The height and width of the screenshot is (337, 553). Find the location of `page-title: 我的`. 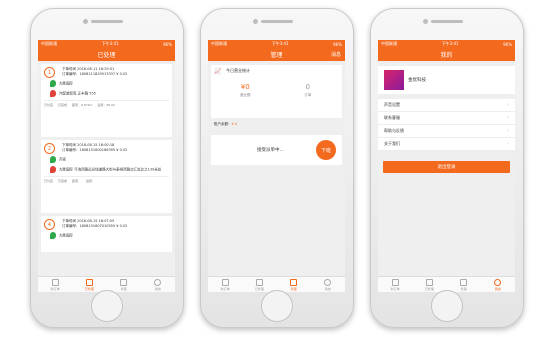

page-title: 我的 is located at coordinates (446, 55).